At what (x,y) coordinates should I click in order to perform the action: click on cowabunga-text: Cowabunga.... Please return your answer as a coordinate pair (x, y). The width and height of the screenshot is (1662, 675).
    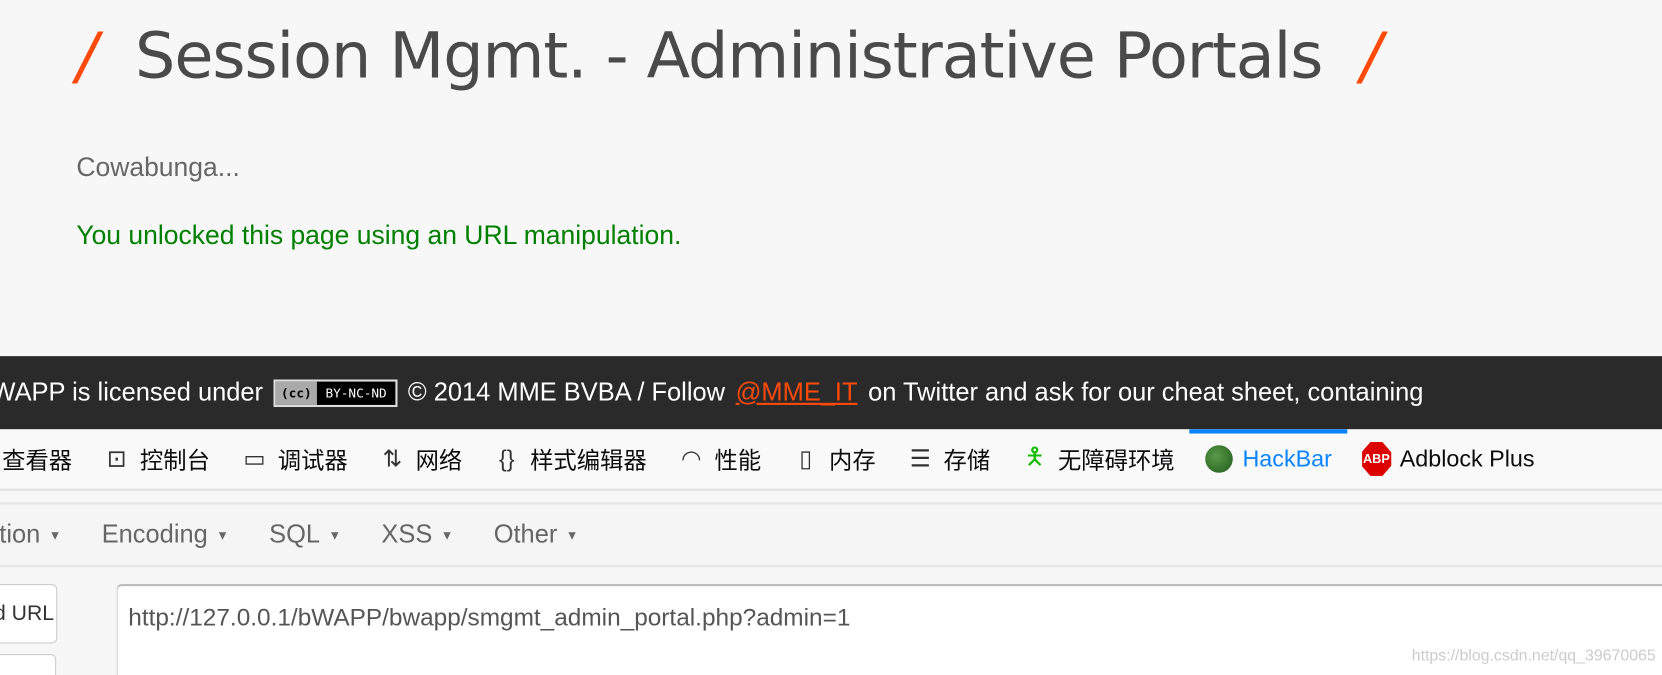
    Looking at the image, I should click on (158, 167).